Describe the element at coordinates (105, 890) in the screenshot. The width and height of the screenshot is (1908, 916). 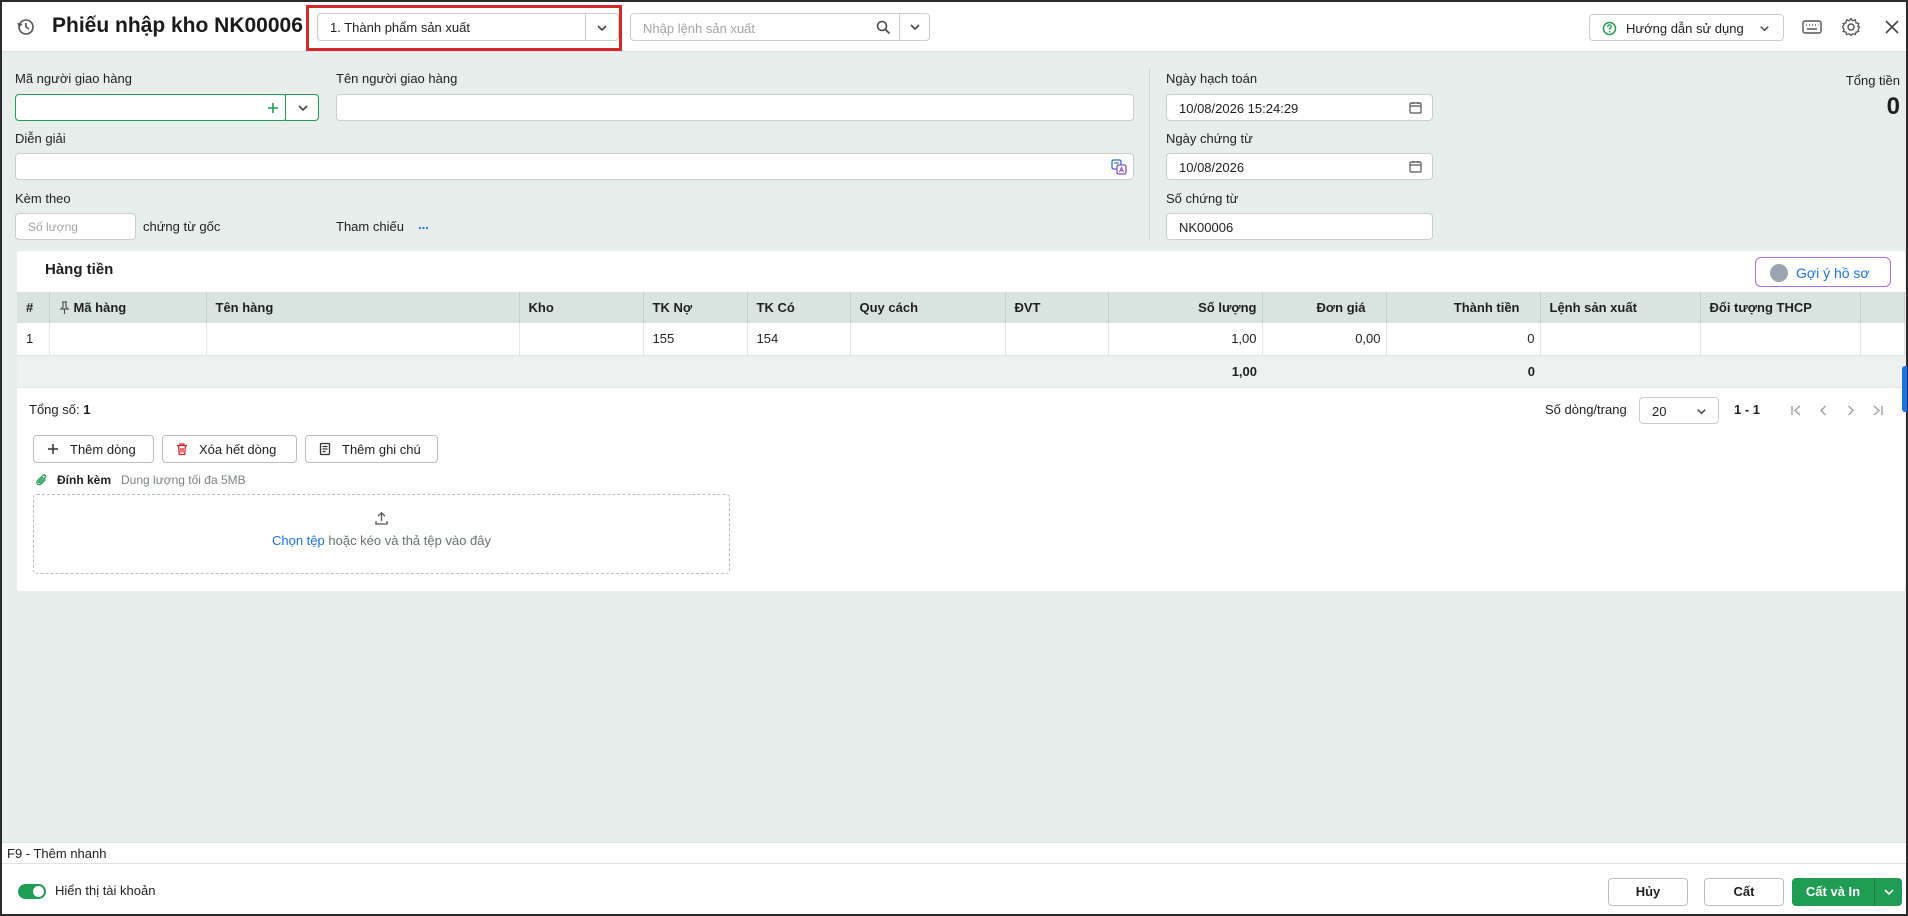
I see `show-accounts-label: Hiển thị tài khoản` at that location.